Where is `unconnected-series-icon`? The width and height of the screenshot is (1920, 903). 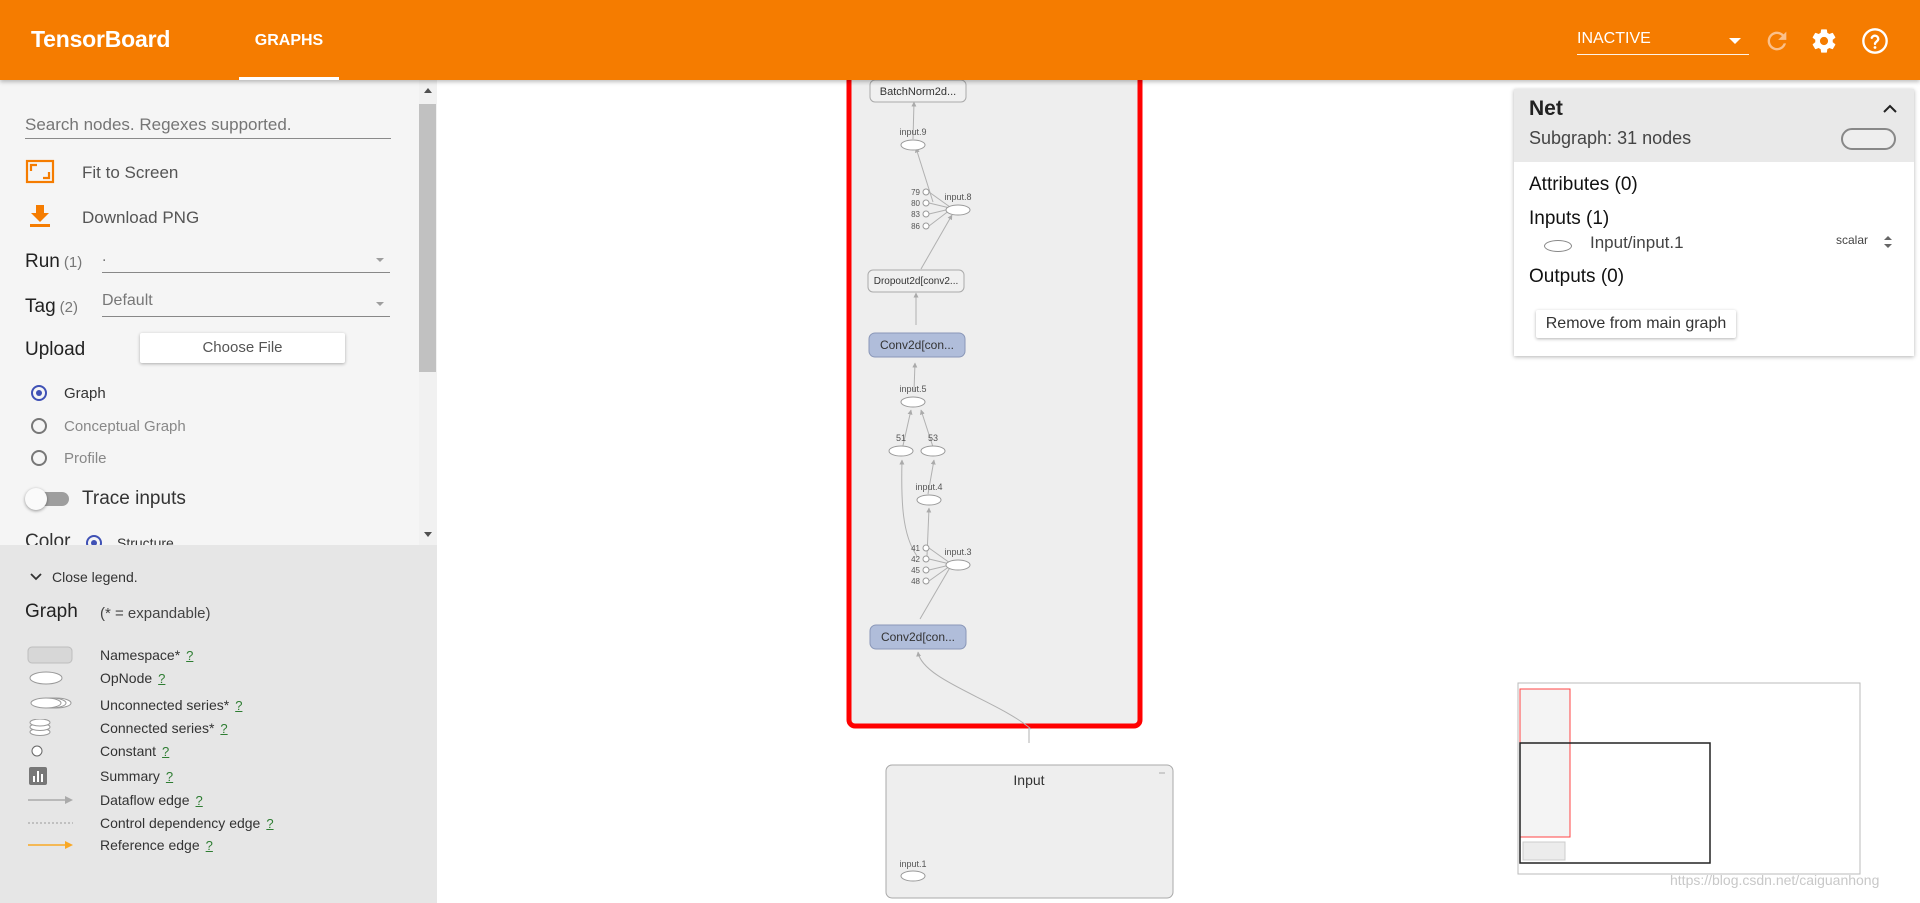
unconnected-series-icon is located at coordinates (51, 703).